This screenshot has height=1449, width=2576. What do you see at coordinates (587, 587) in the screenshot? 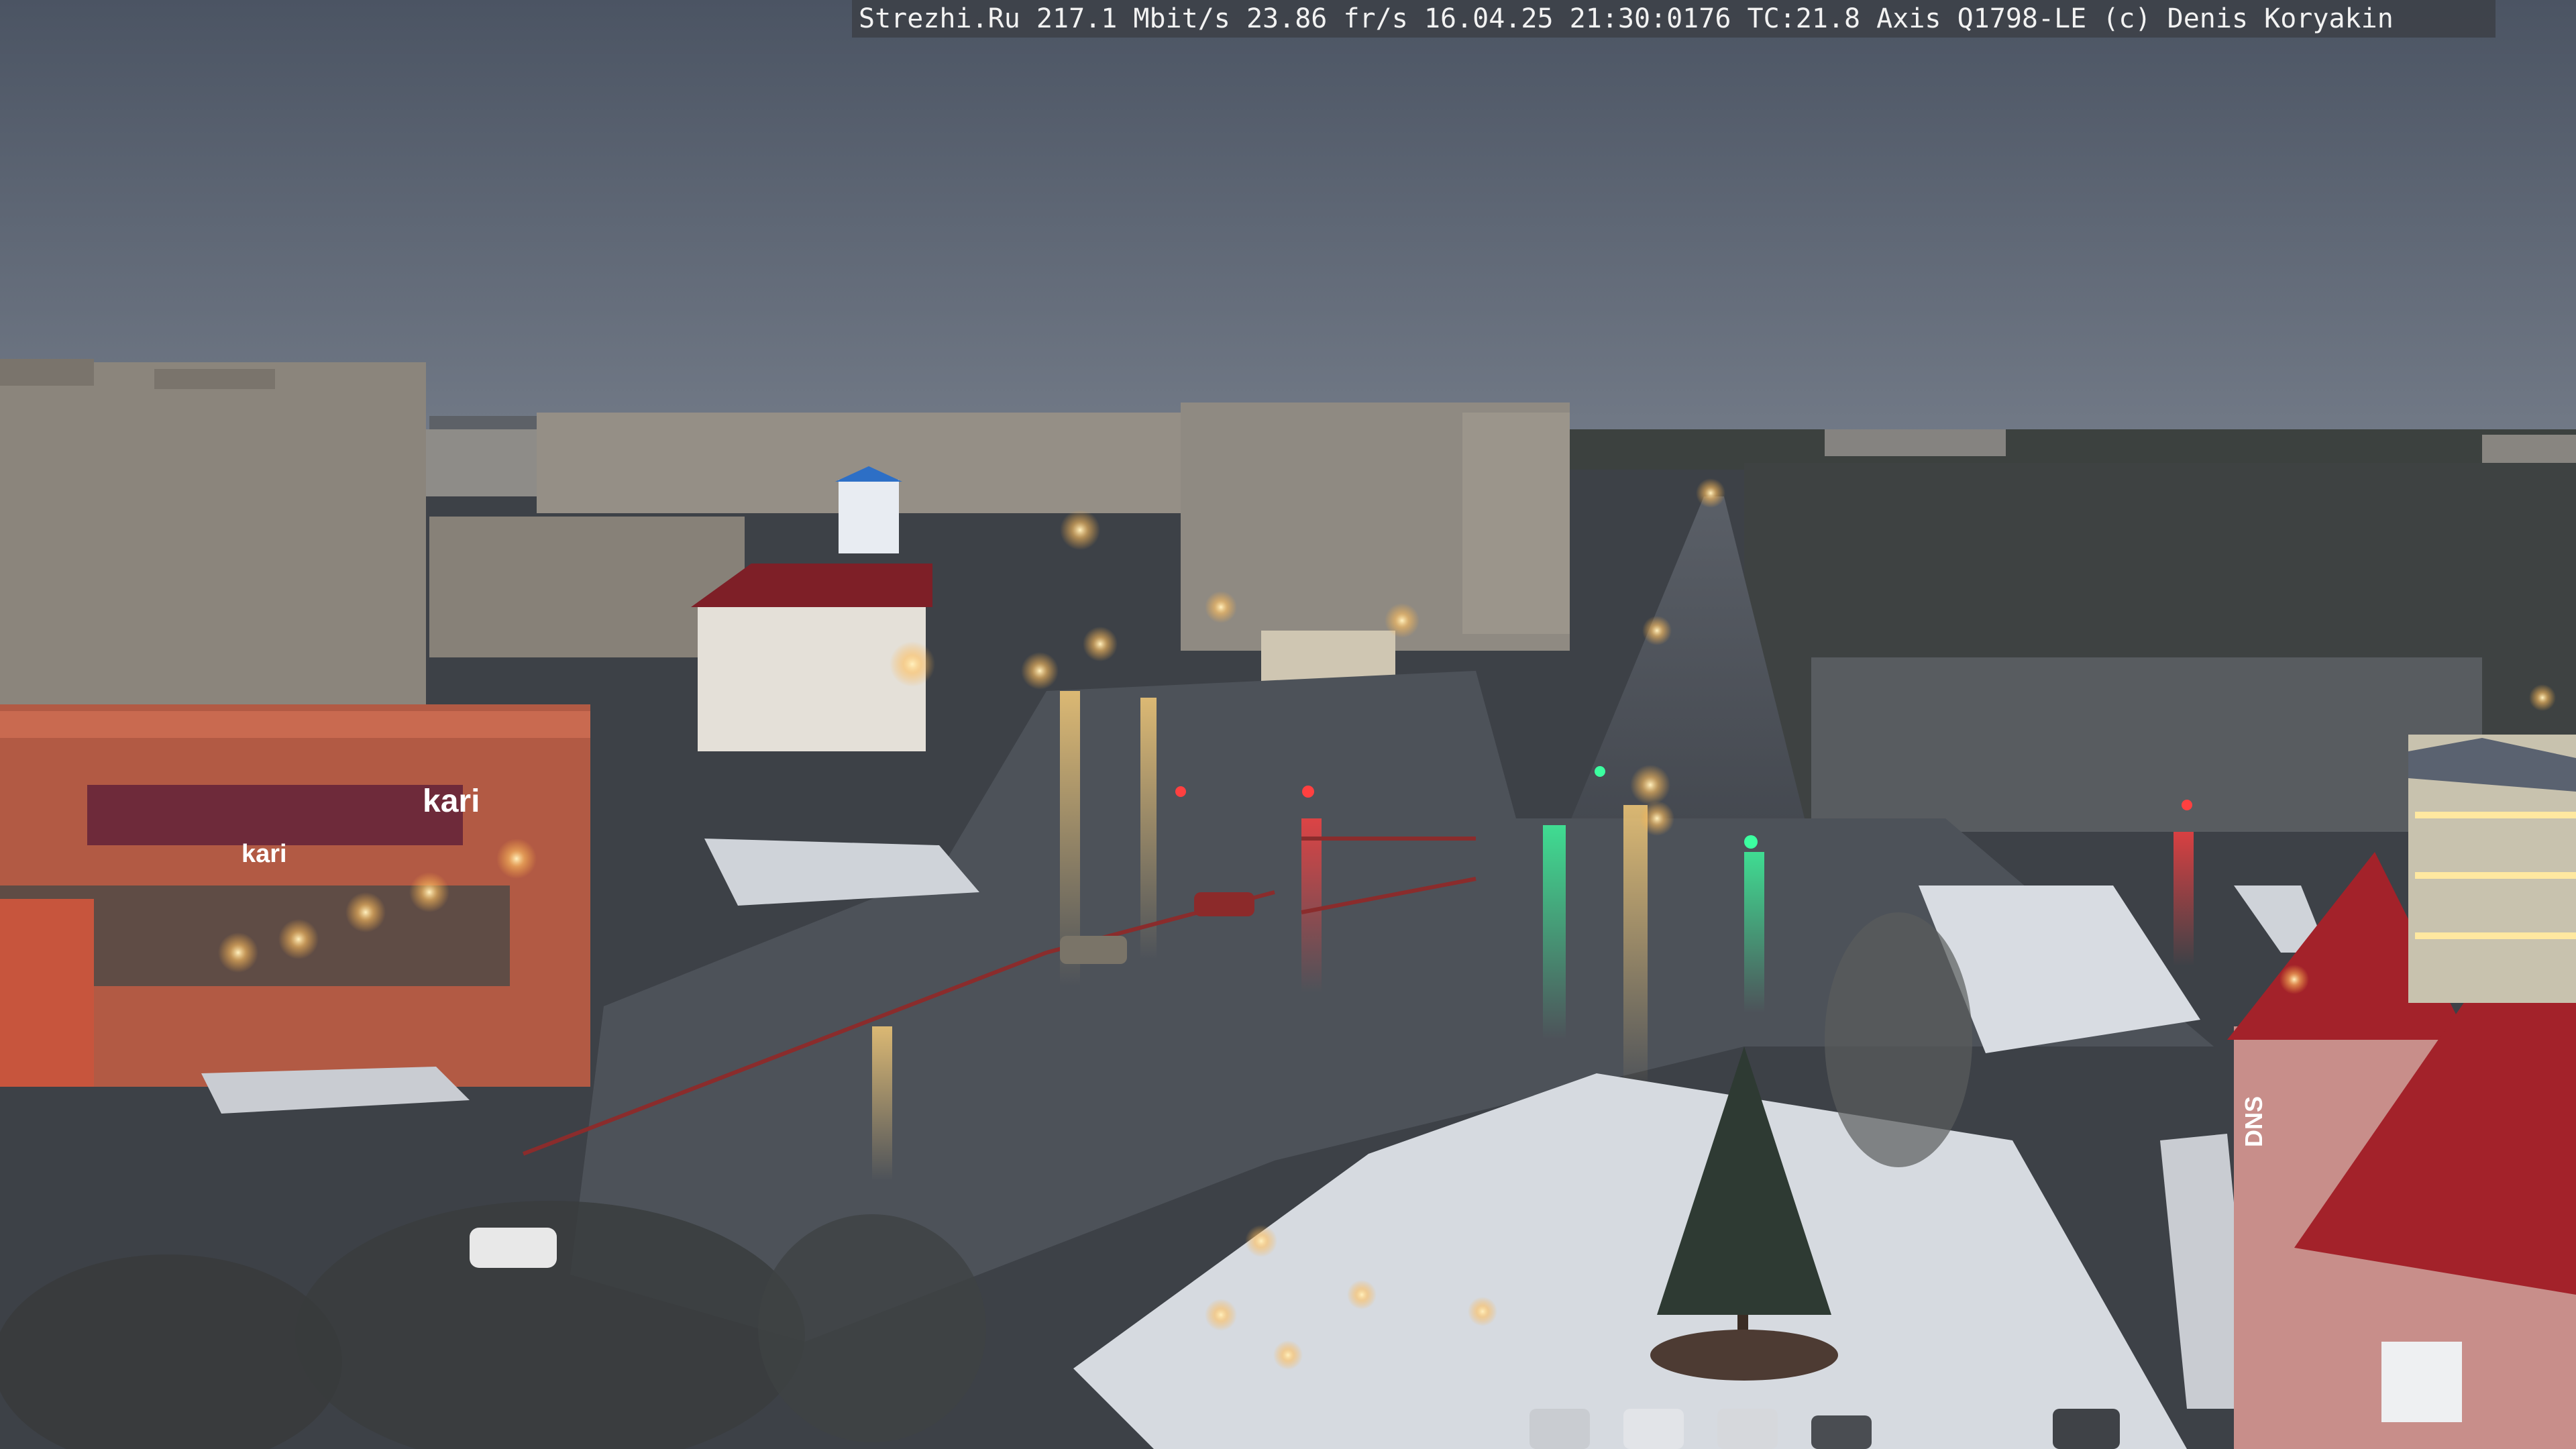
I see `mid-apartment` at bounding box center [587, 587].